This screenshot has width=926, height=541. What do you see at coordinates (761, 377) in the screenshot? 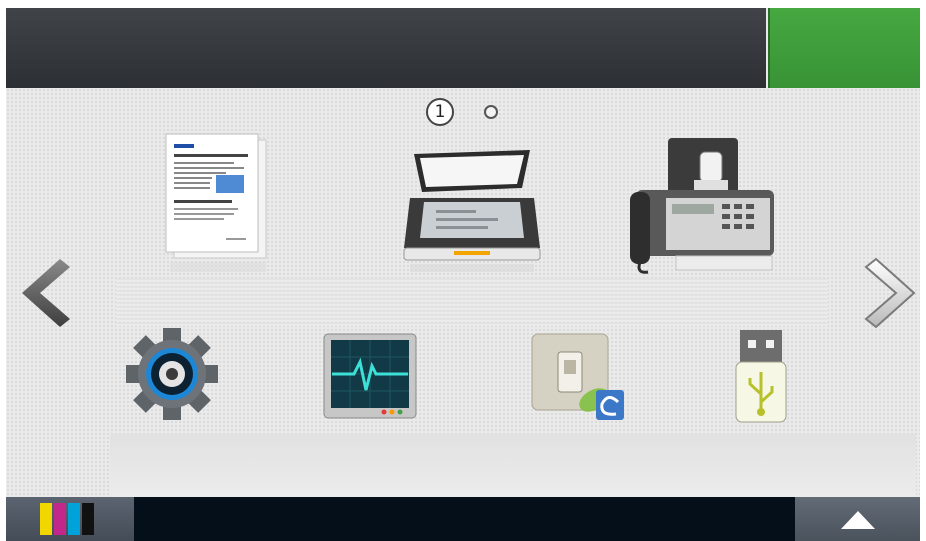
I see `usb-icon` at bounding box center [761, 377].